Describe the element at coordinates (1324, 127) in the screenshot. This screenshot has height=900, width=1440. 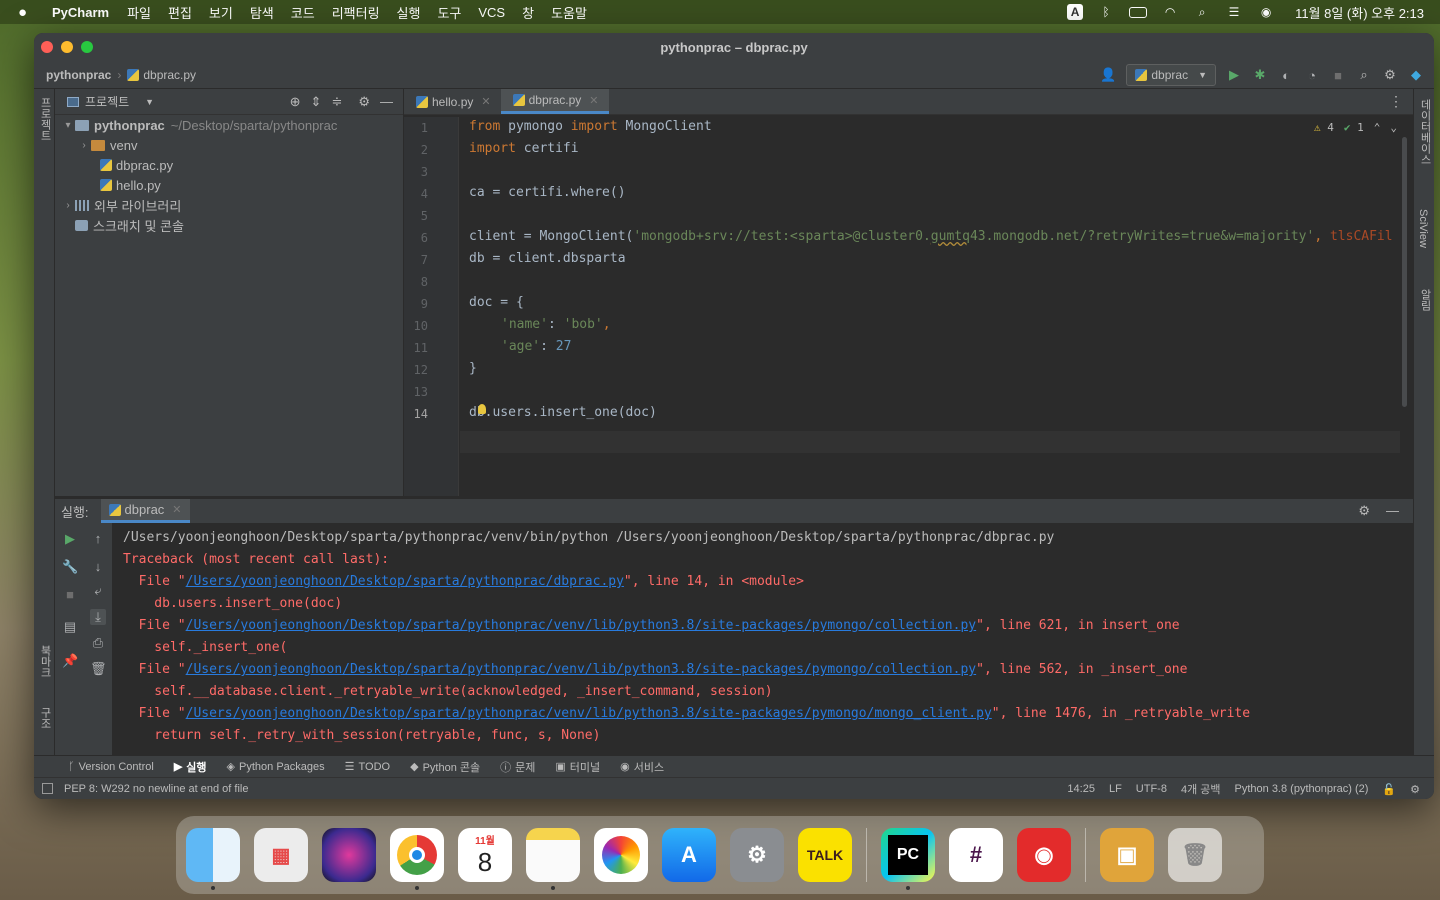
I see `warning-count: ⚠ 4` at that location.